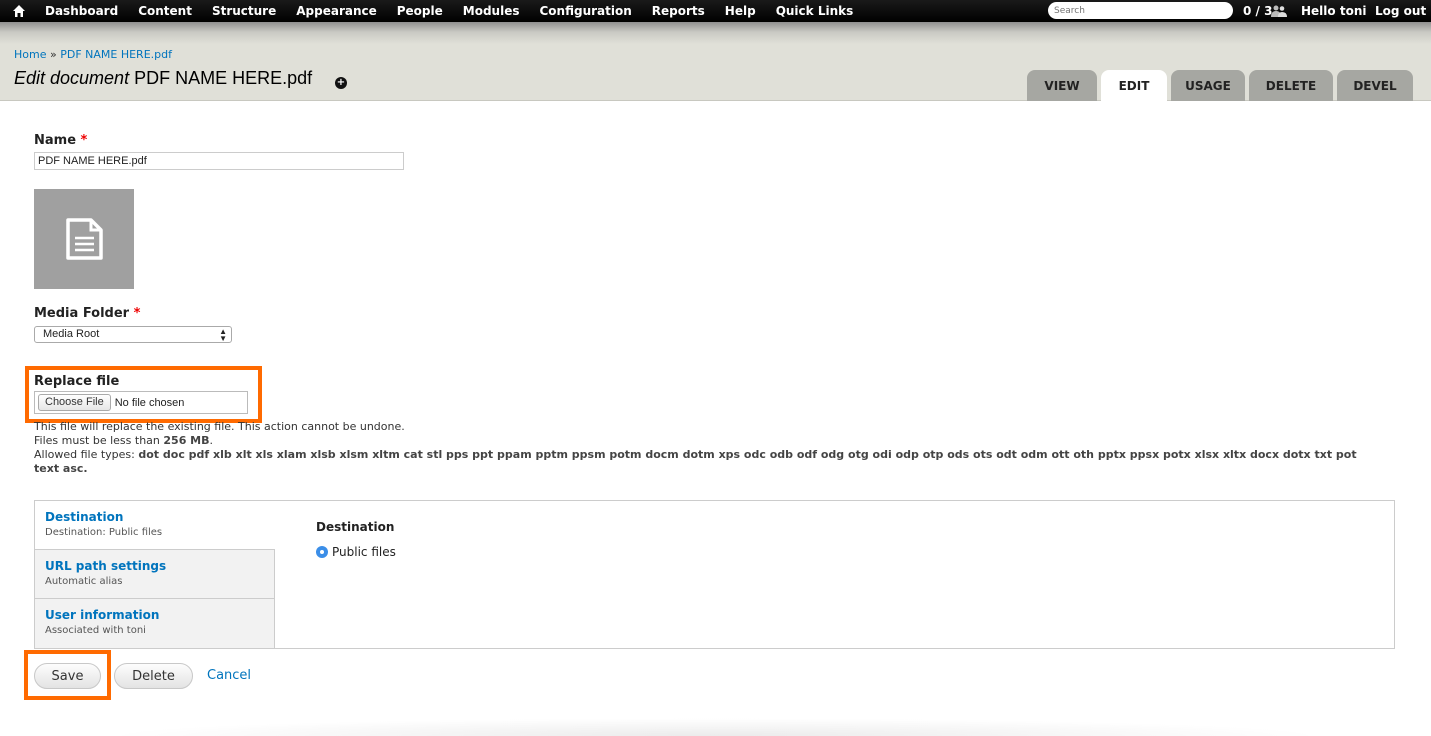  What do you see at coordinates (1320, 11) in the screenshot?
I see `greeting-text: Hello` at bounding box center [1320, 11].